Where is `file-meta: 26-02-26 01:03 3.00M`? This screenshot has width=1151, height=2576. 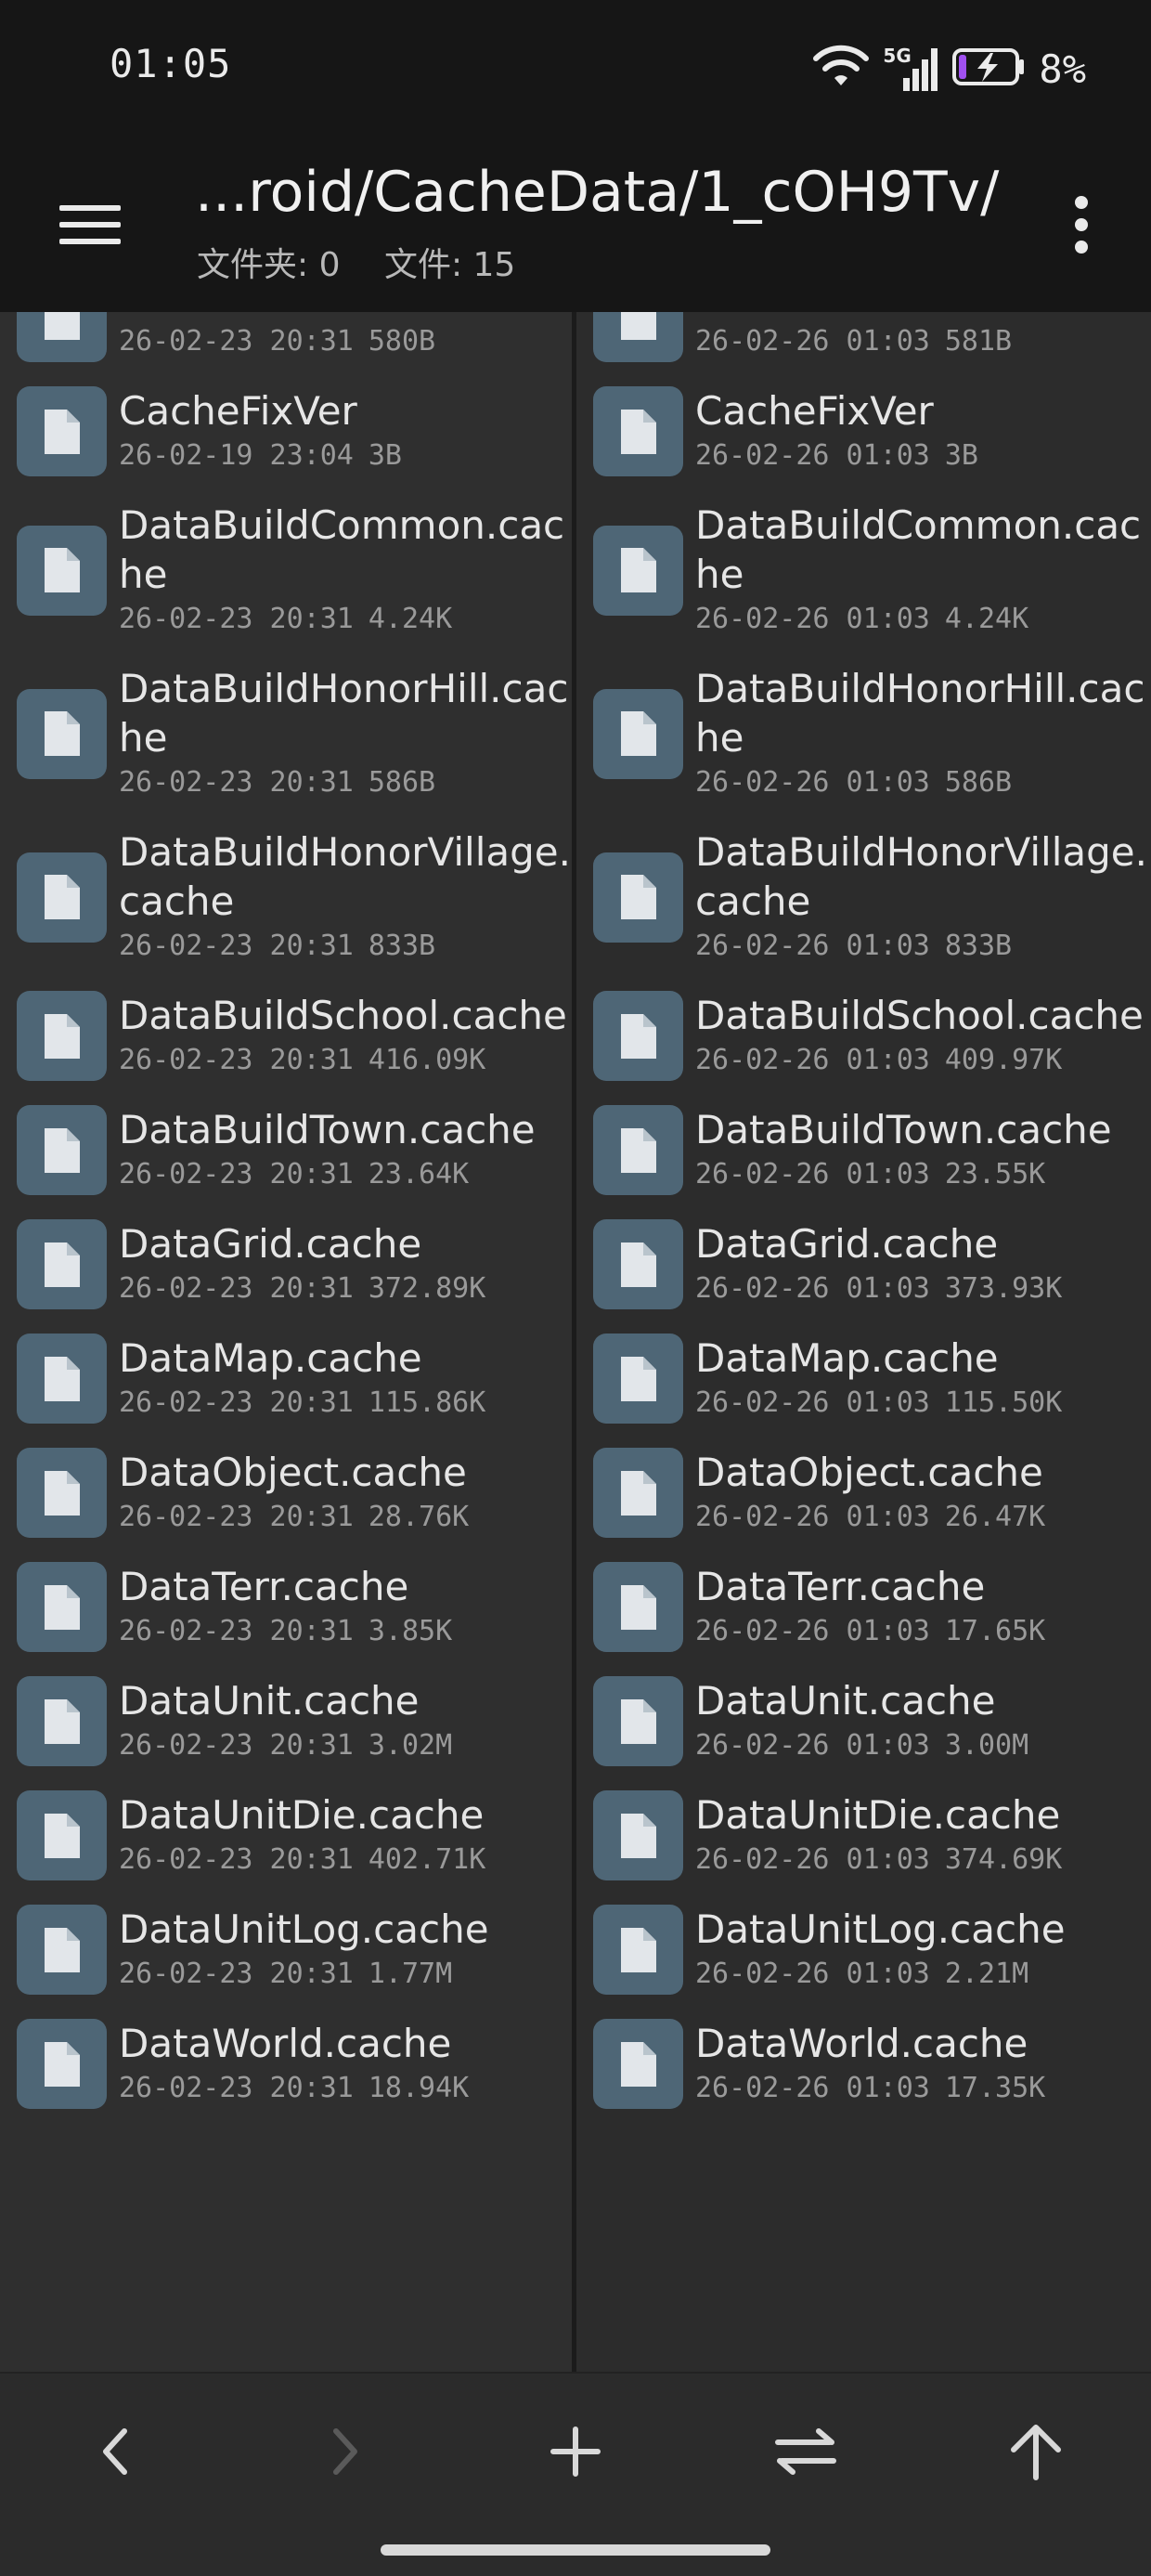
file-meta: 26-02-26 01:03 3.00M is located at coordinates (923, 1745).